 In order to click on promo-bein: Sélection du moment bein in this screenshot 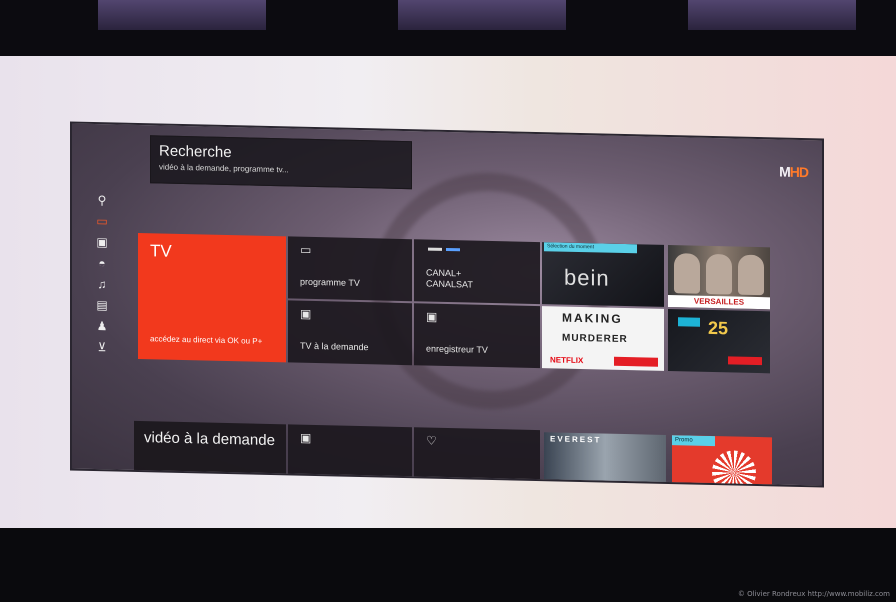, I will do `click(603, 274)`.